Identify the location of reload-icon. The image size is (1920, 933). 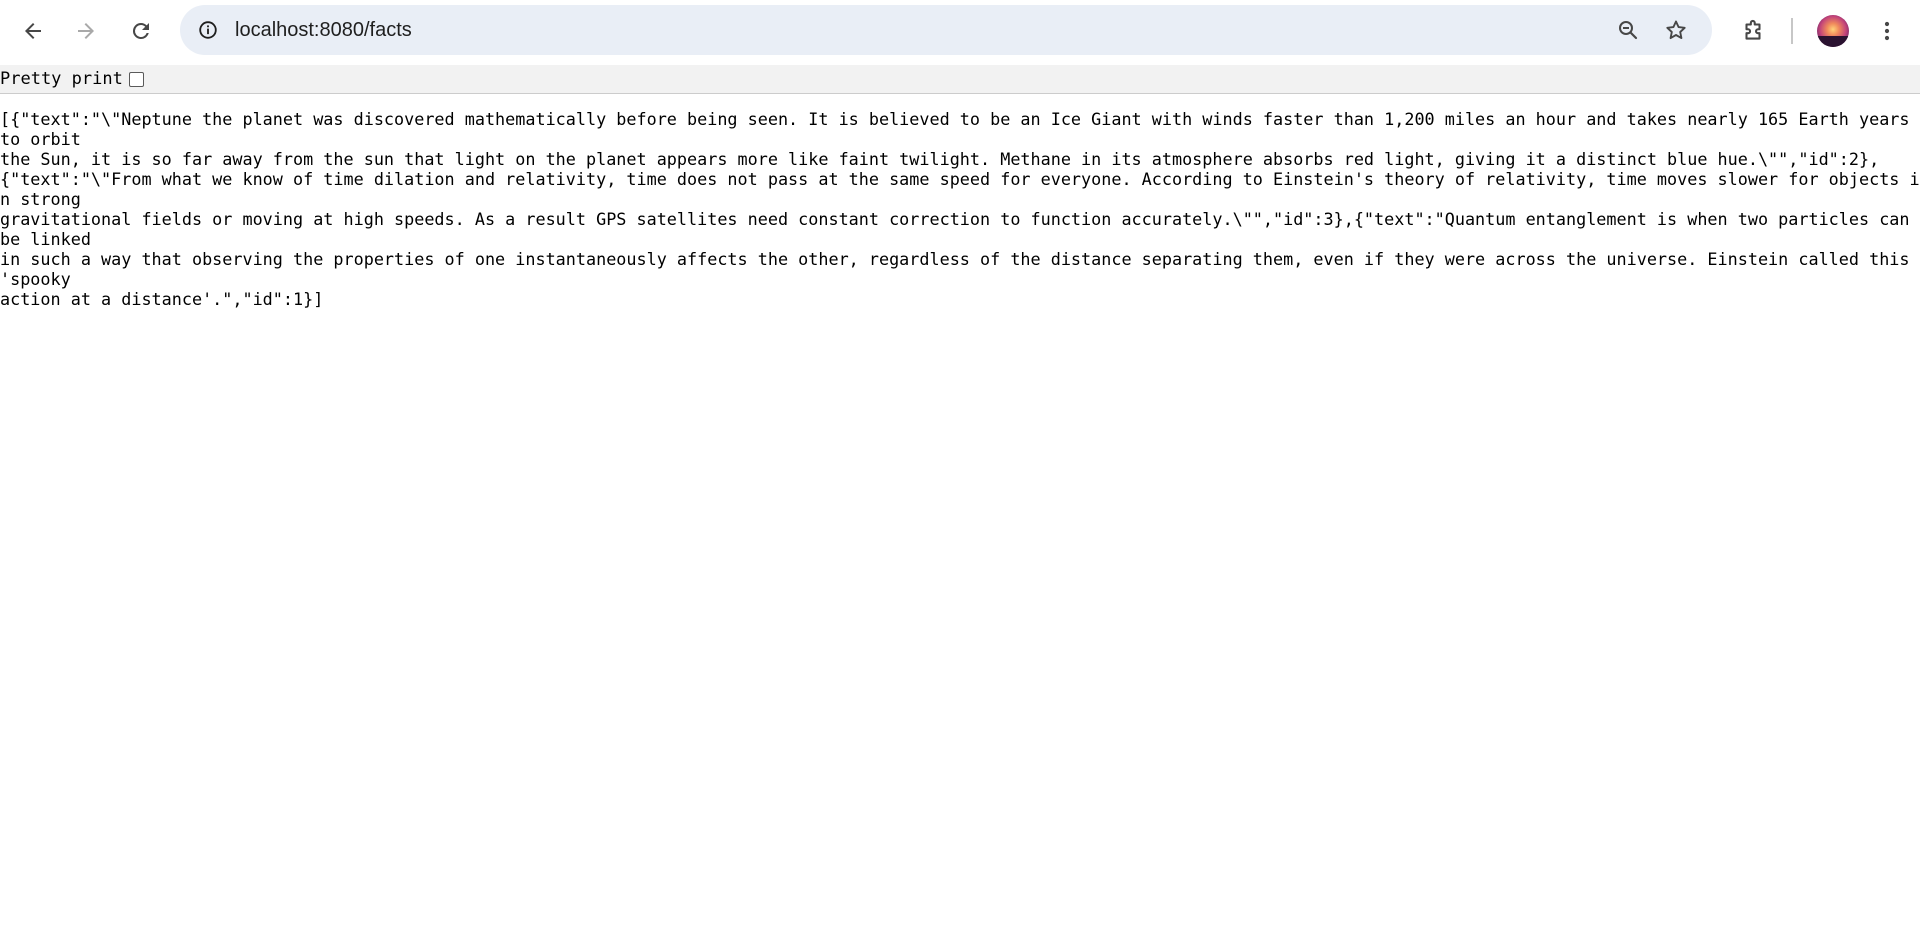
(140, 30).